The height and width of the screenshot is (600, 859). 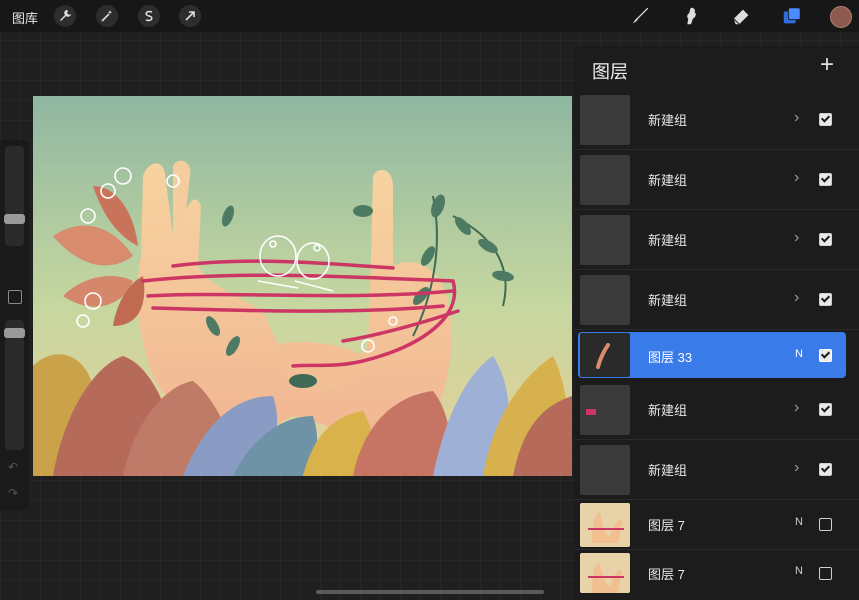 What do you see at coordinates (792, 16) in the screenshot?
I see `layers-icon` at bounding box center [792, 16].